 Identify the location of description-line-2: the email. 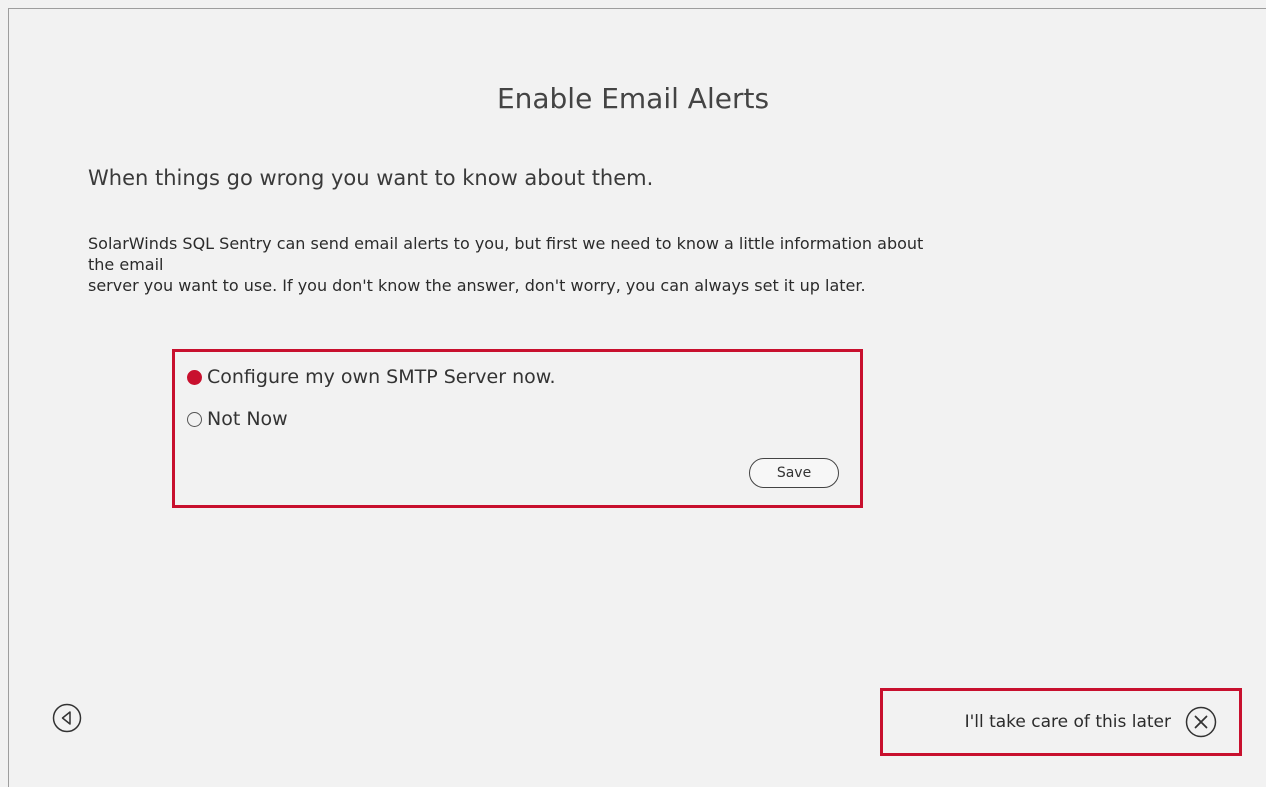
(126, 264).